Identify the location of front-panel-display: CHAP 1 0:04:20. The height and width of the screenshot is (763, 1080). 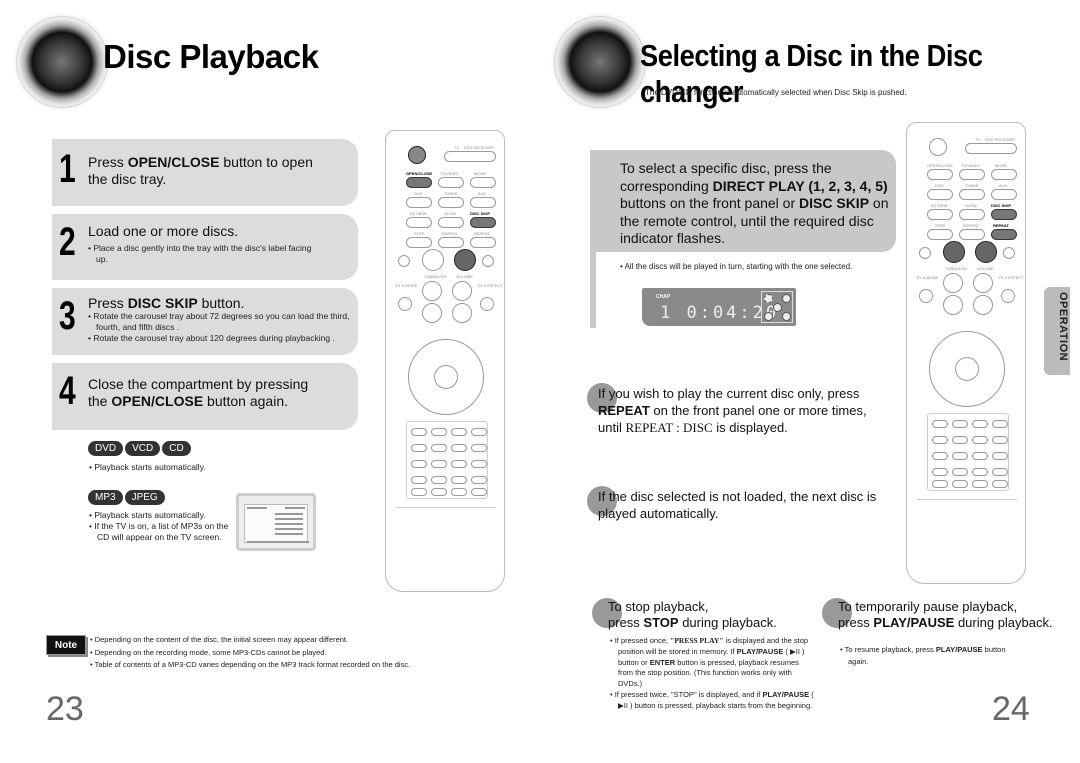
(719, 307).